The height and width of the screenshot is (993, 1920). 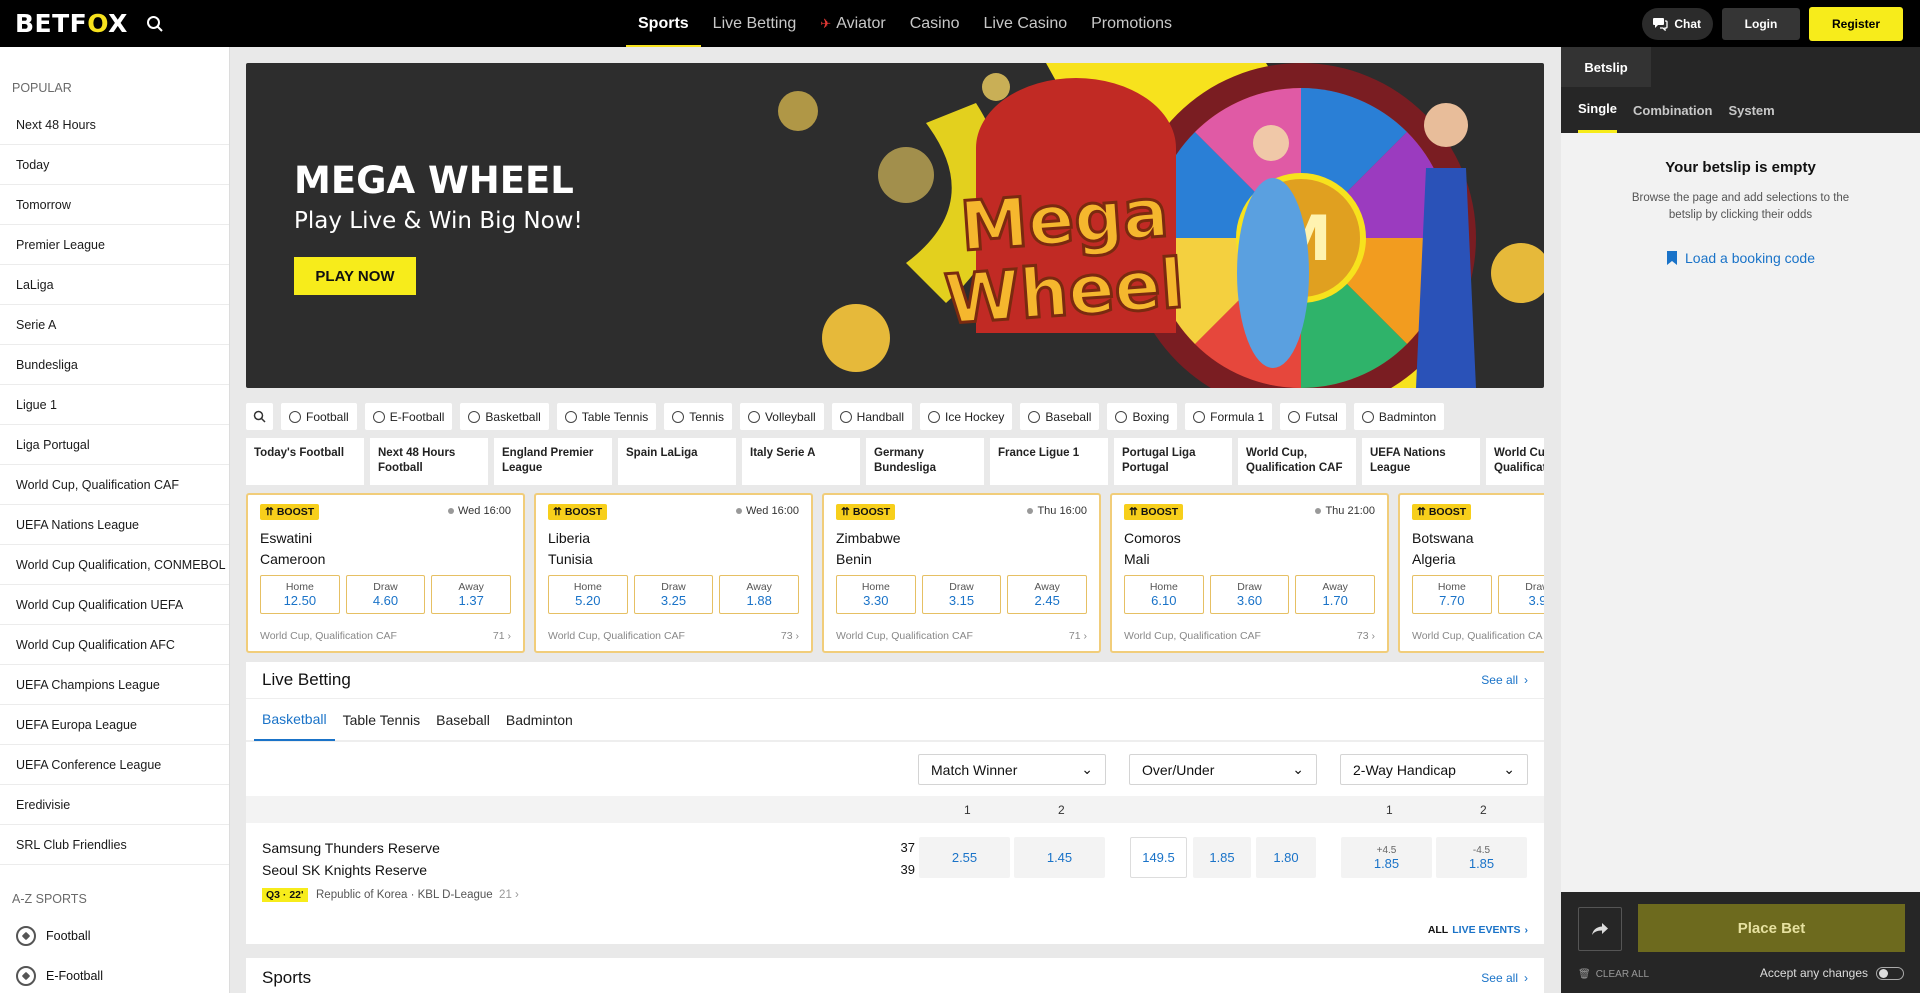 I want to click on odds-button: 1.80, so click(x=1286, y=857).